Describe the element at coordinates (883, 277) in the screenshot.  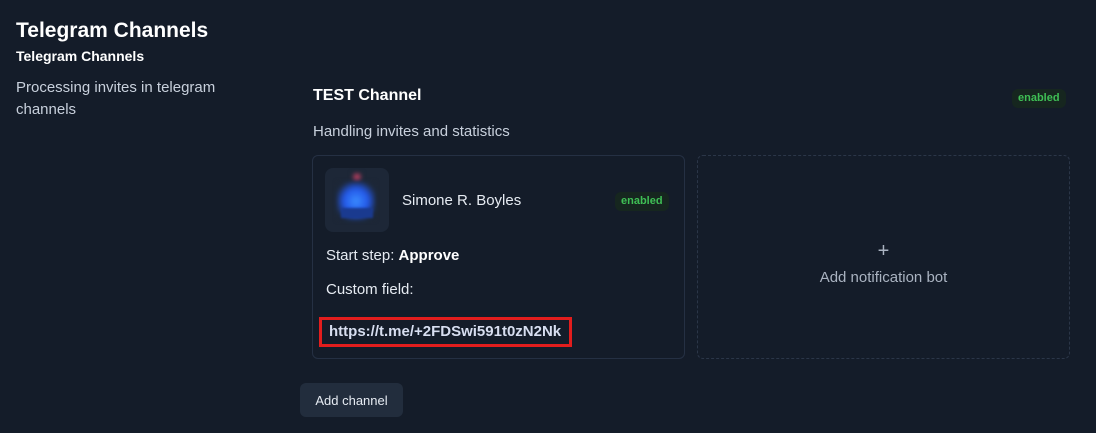
I see `add-notification-bot-label: Add notification bot` at that location.